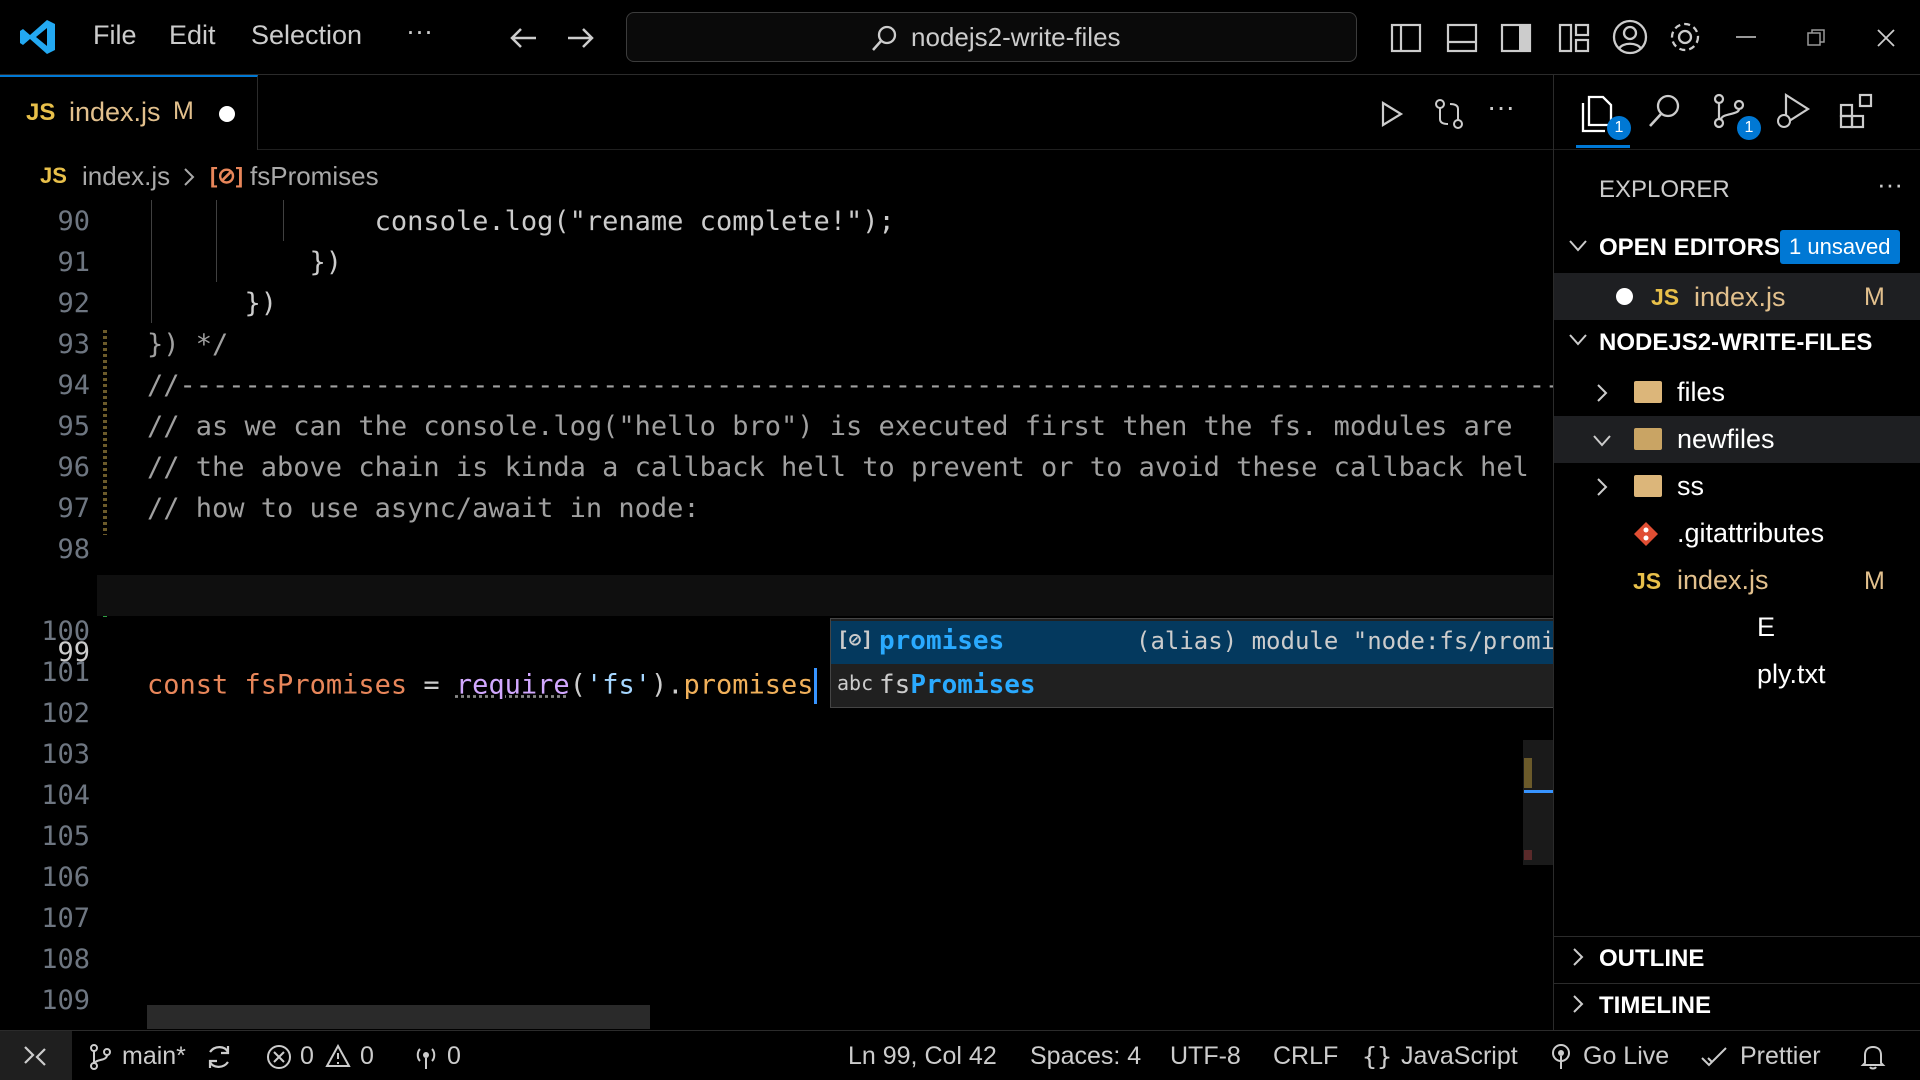  What do you see at coordinates (1664, 111) in the screenshot?
I see `search-view-icon` at bounding box center [1664, 111].